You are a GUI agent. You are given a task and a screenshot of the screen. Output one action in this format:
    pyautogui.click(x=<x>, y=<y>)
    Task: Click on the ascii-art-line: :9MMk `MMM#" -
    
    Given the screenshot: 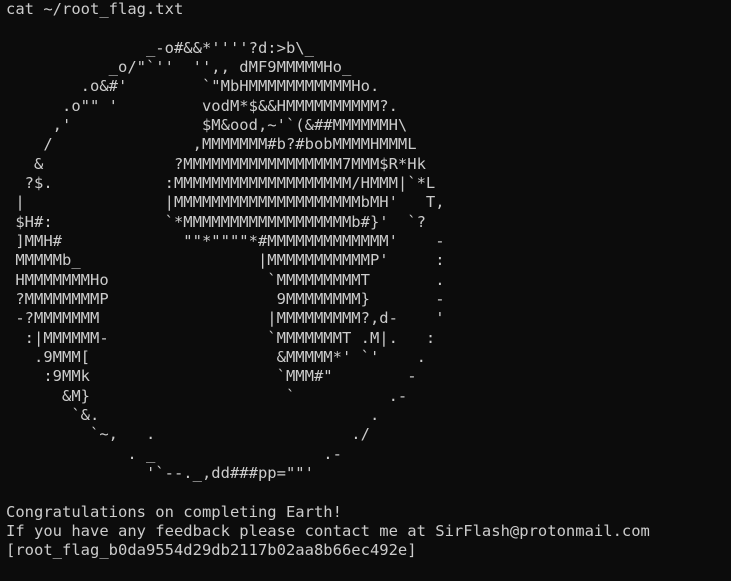 What is the action you would take?
    pyautogui.click(x=211, y=376)
    